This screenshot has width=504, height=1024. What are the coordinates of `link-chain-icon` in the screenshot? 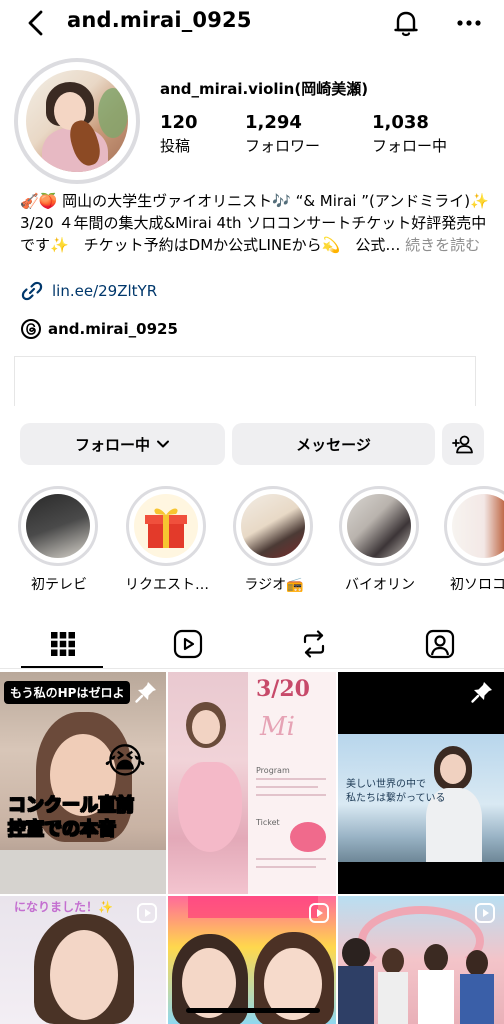 It's located at (32, 291).